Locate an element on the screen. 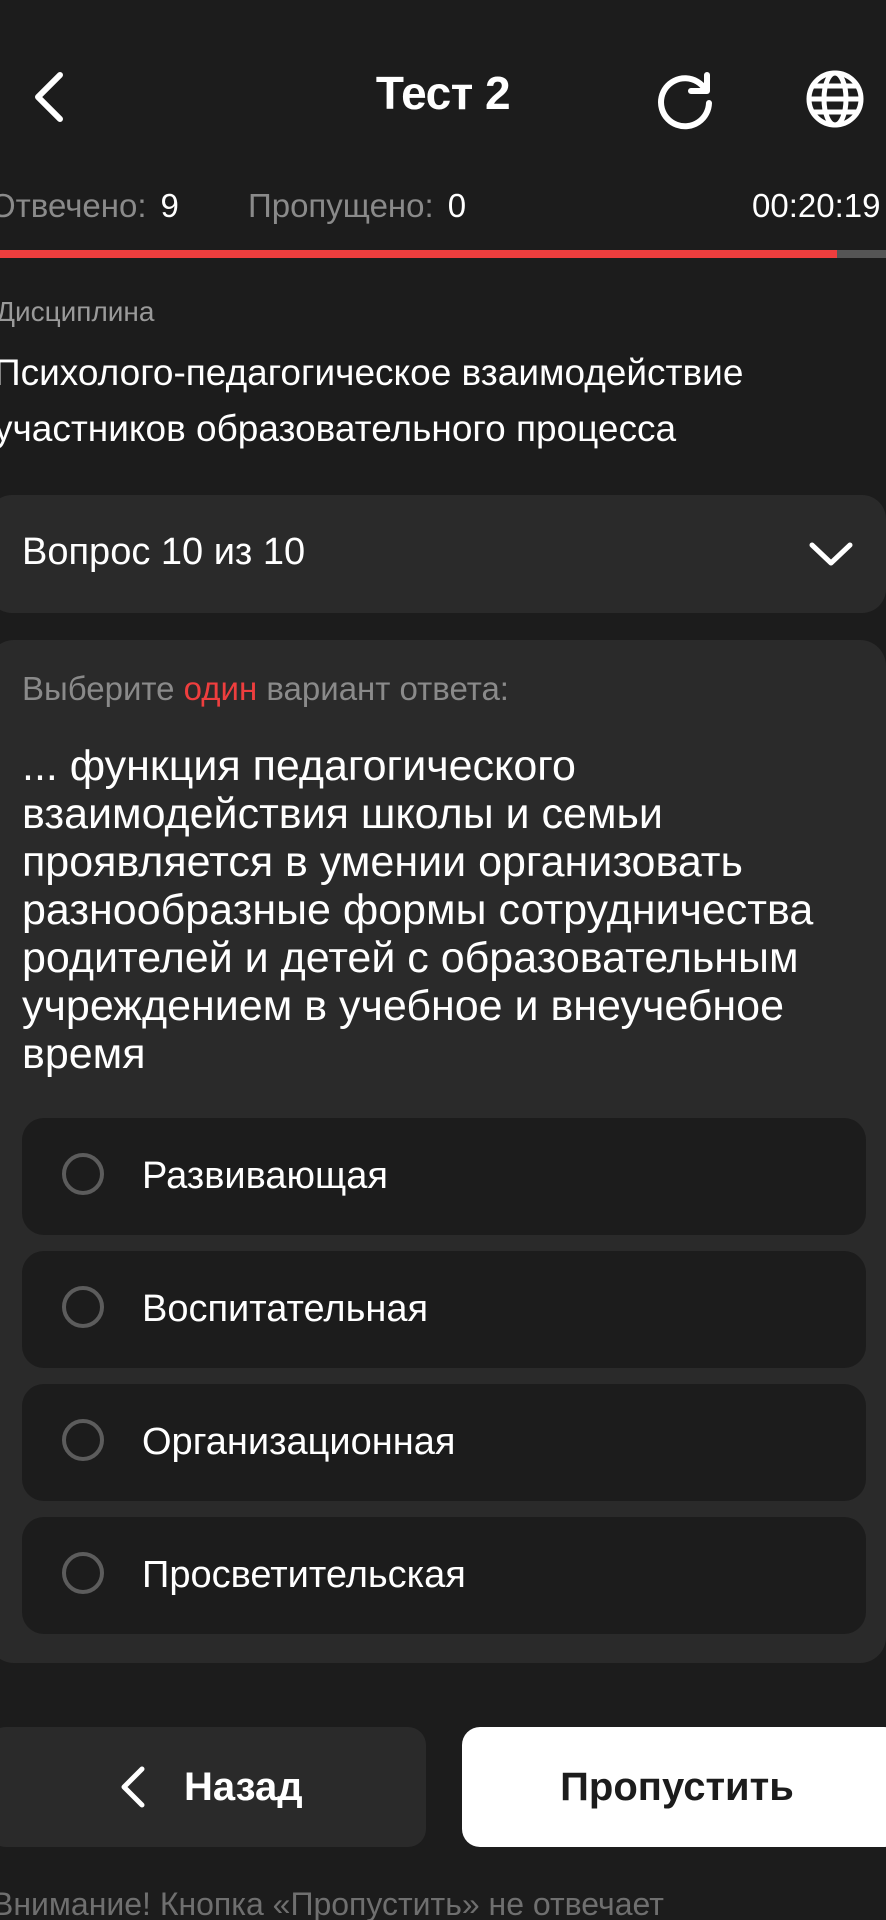 This screenshot has height=1920, width=886. refresh-icon is located at coordinates (685, 101).